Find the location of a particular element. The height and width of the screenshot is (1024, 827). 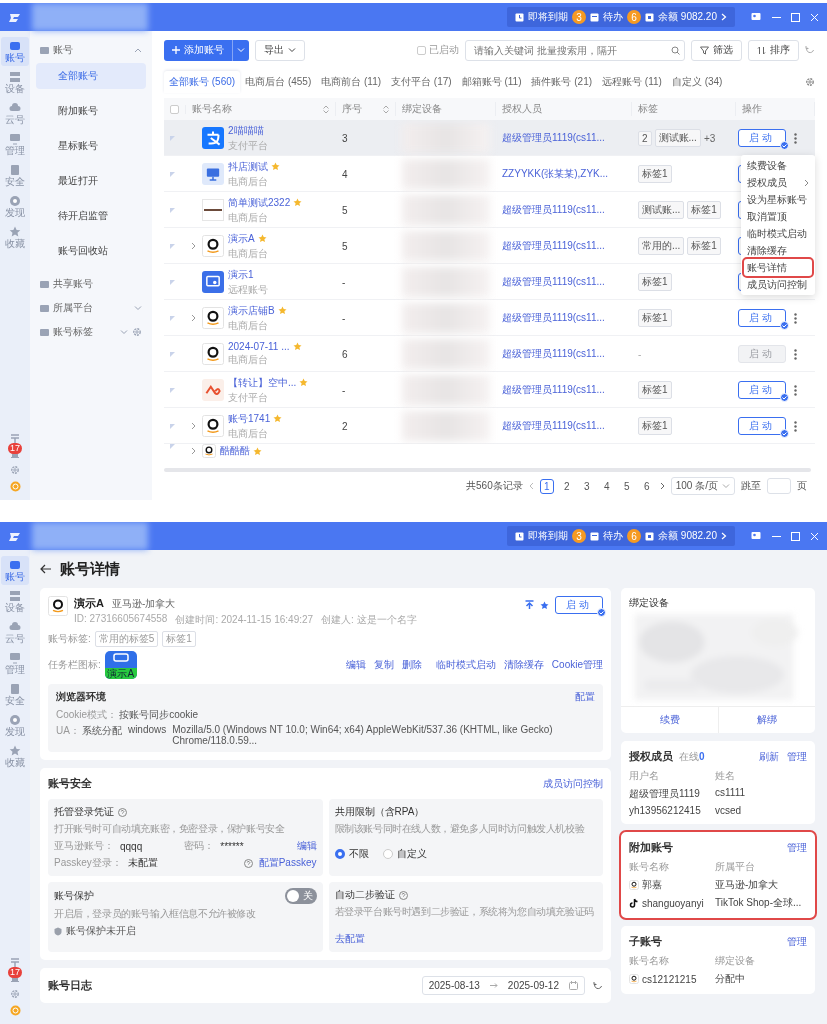

card-title: 子账号 is located at coordinates (645, 941).